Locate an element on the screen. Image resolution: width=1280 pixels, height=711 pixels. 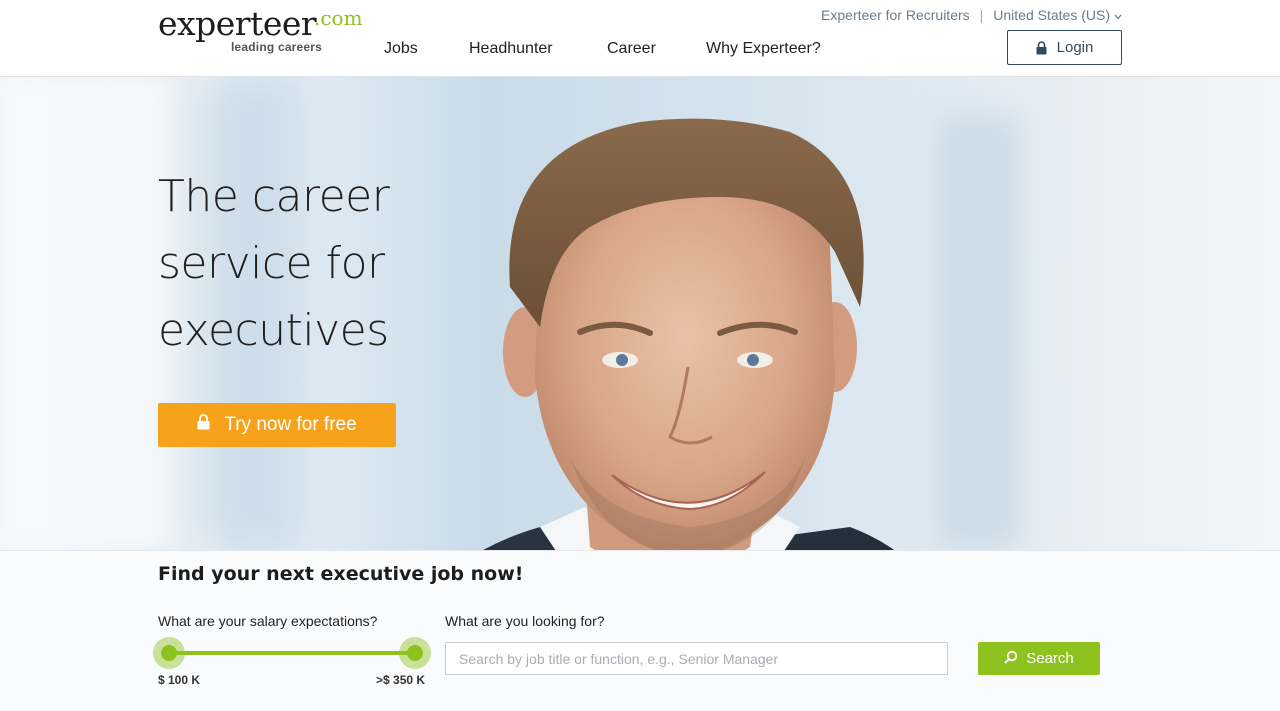
headline-line: service for is located at coordinates (271, 263).